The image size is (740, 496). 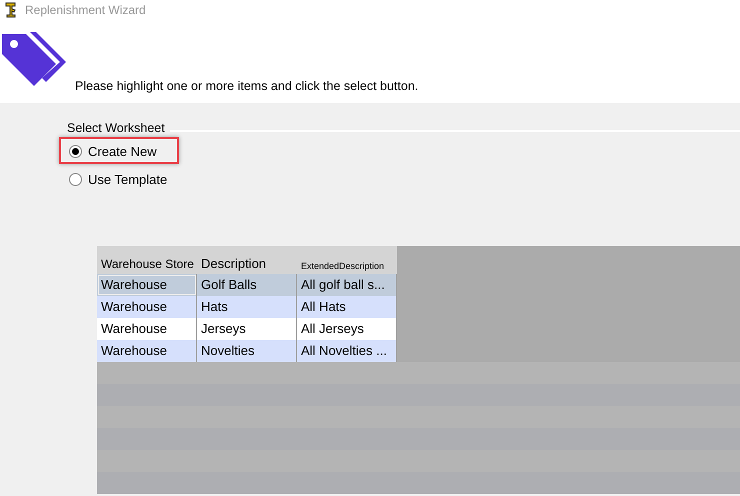 What do you see at coordinates (247, 260) in the screenshot?
I see `column-header: Description` at bounding box center [247, 260].